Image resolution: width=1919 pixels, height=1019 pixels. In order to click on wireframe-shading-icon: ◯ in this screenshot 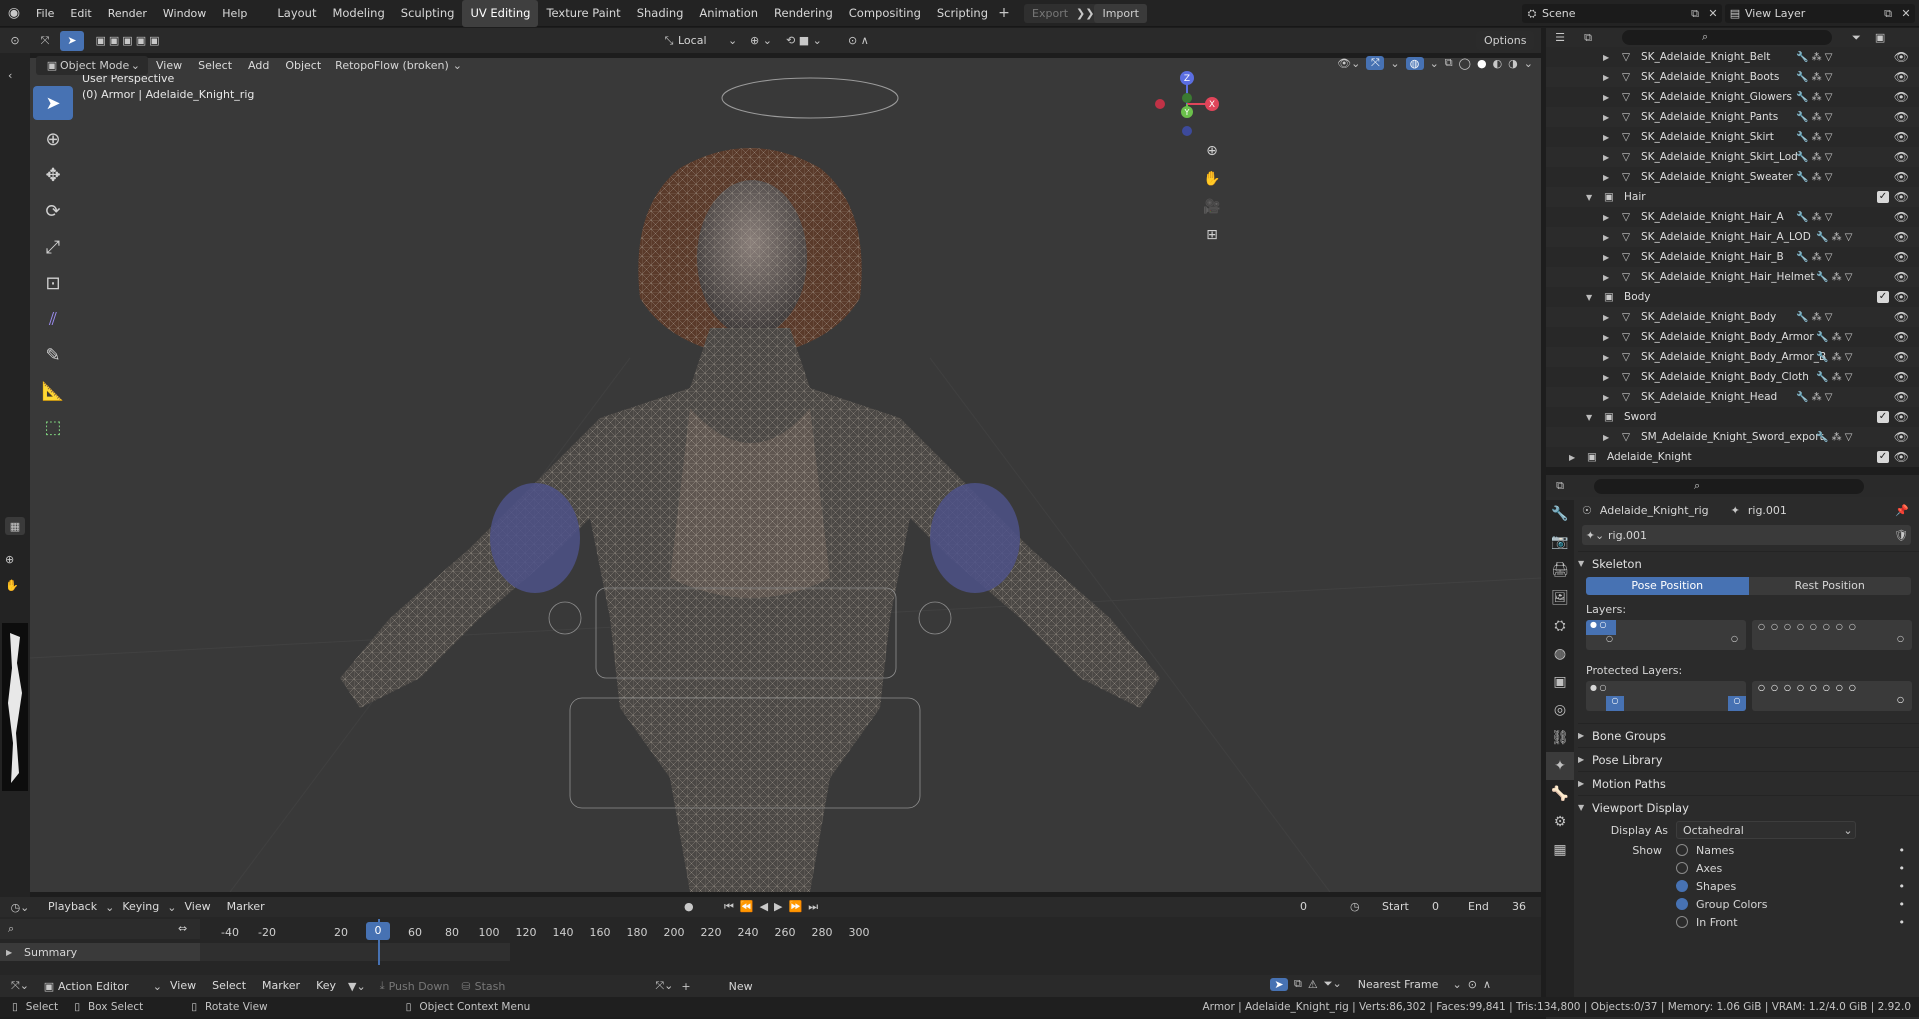, I will do `click(1465, 63)`.